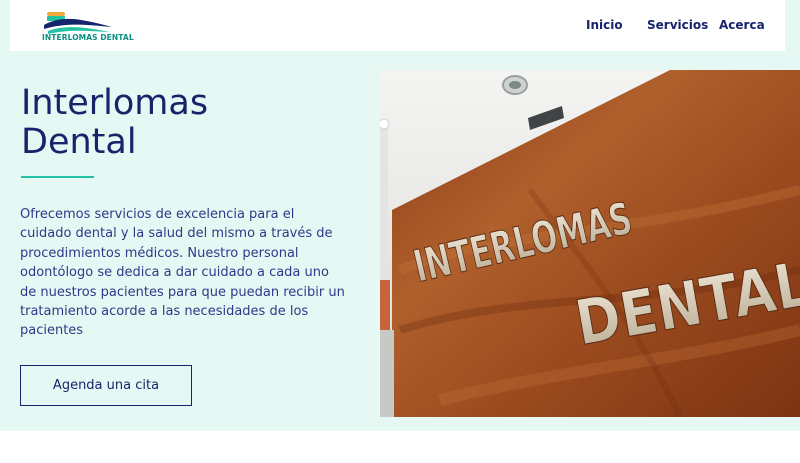  What do you see at coordinates (742, 25) in the screenshot?
I see `nav-link-acerca: Acerca` at bounding box center [742, 25].